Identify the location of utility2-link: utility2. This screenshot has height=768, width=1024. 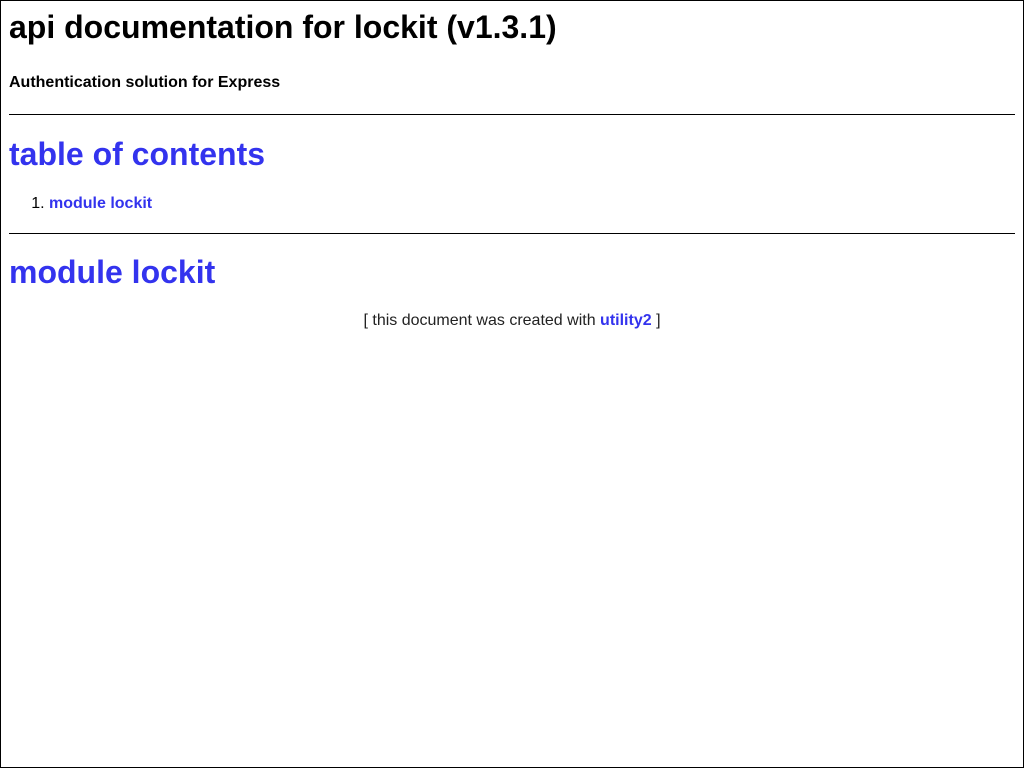
(626, 320).